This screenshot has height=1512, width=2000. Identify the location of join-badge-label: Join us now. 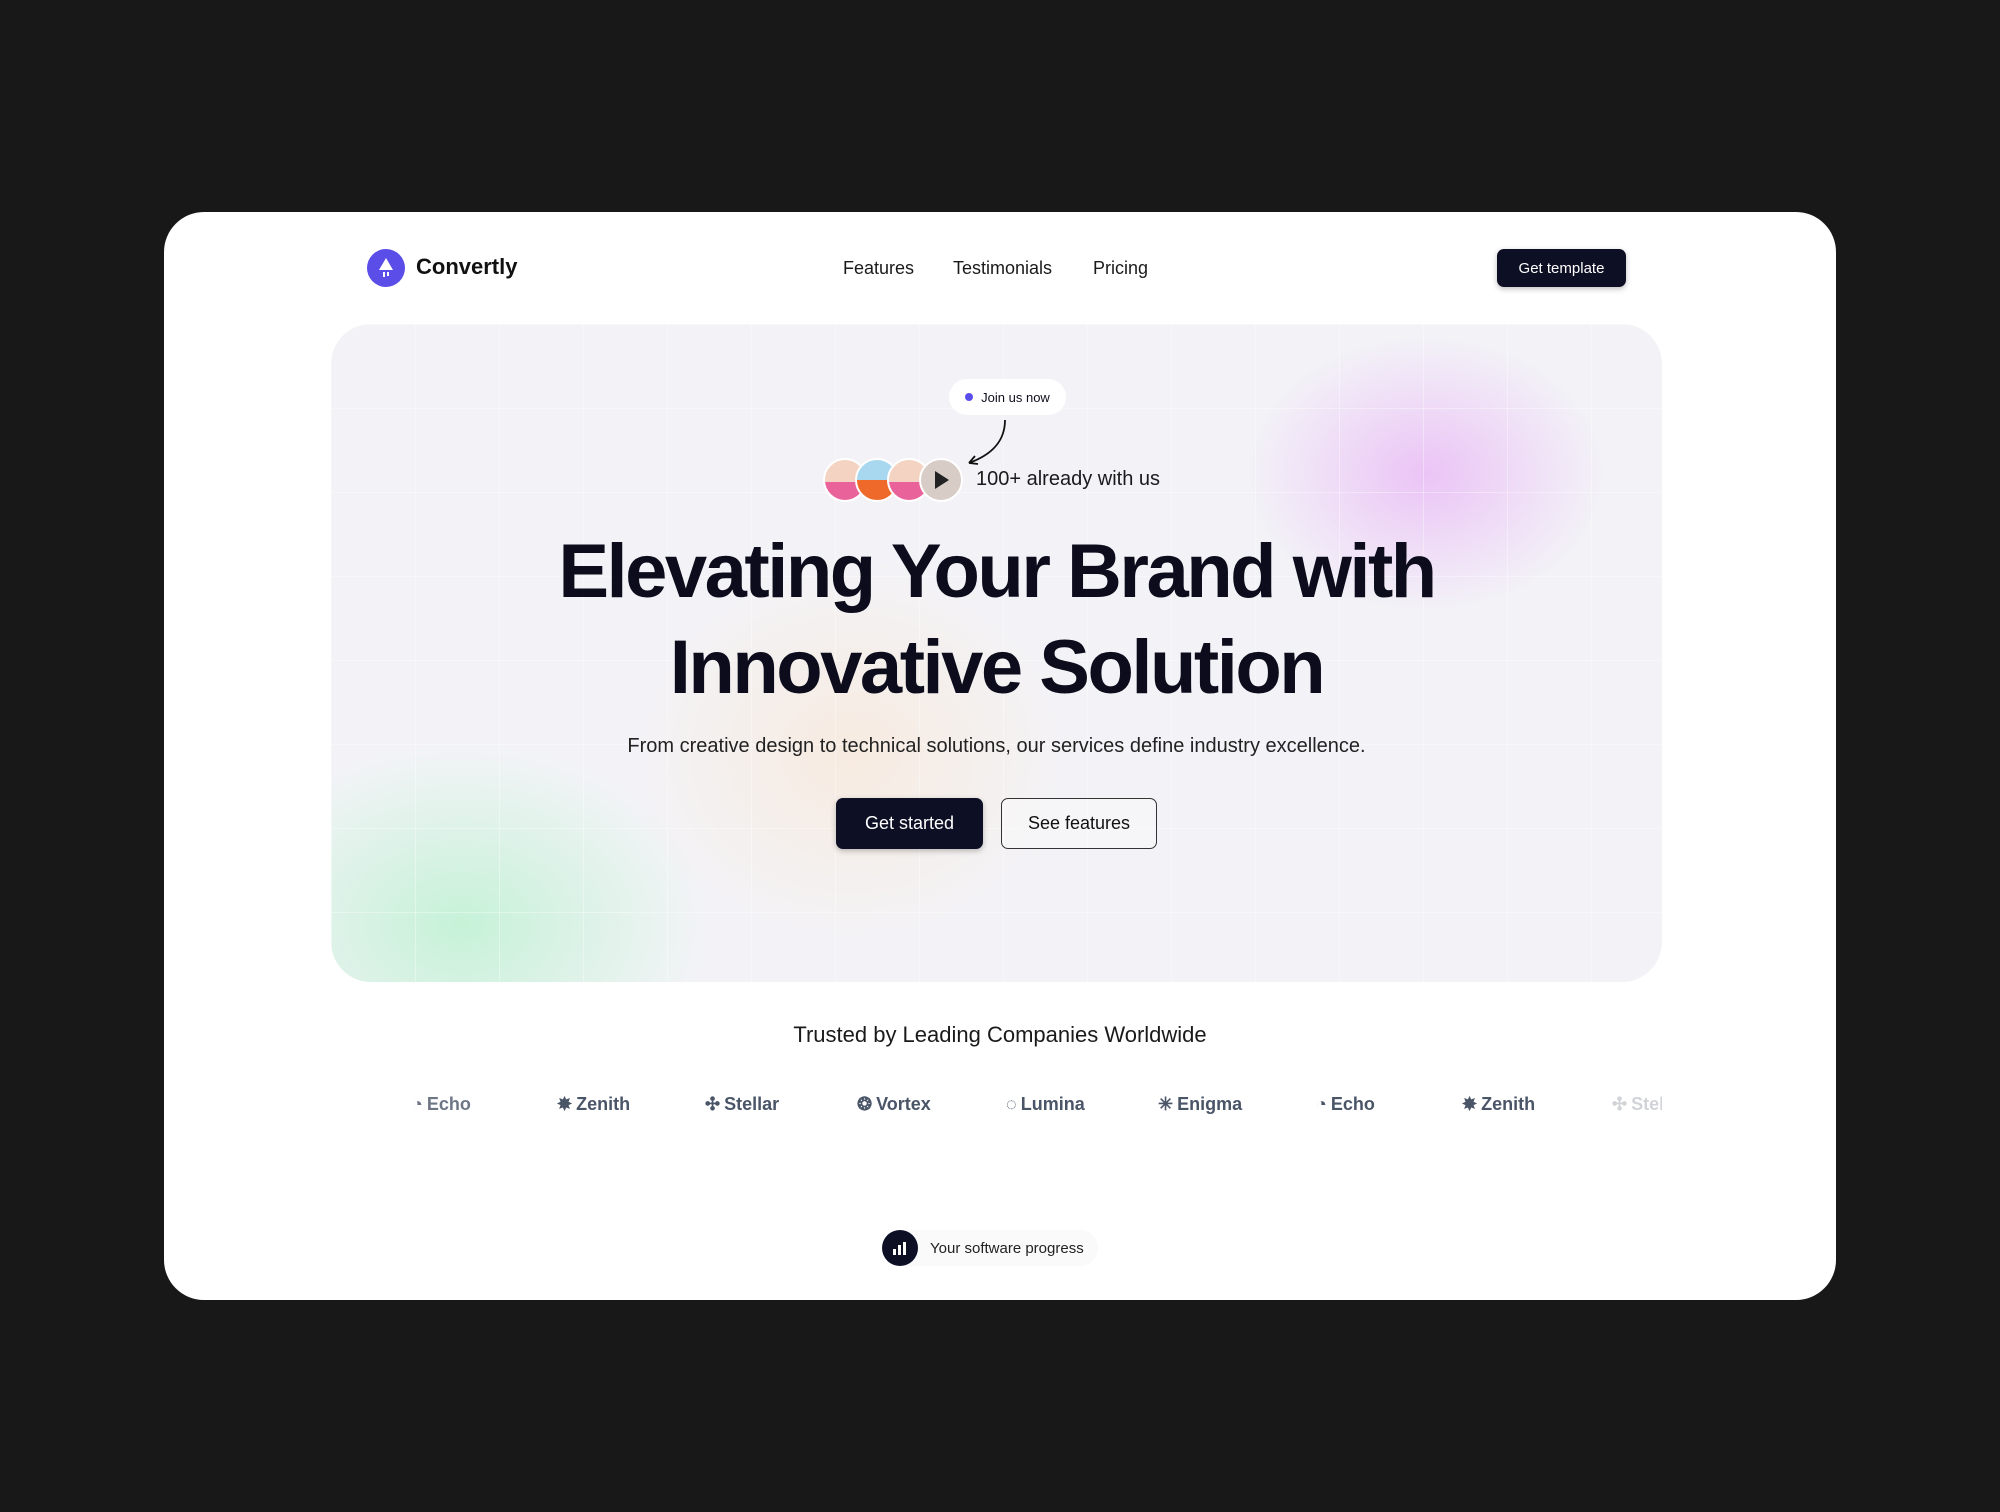
(1015, 397).